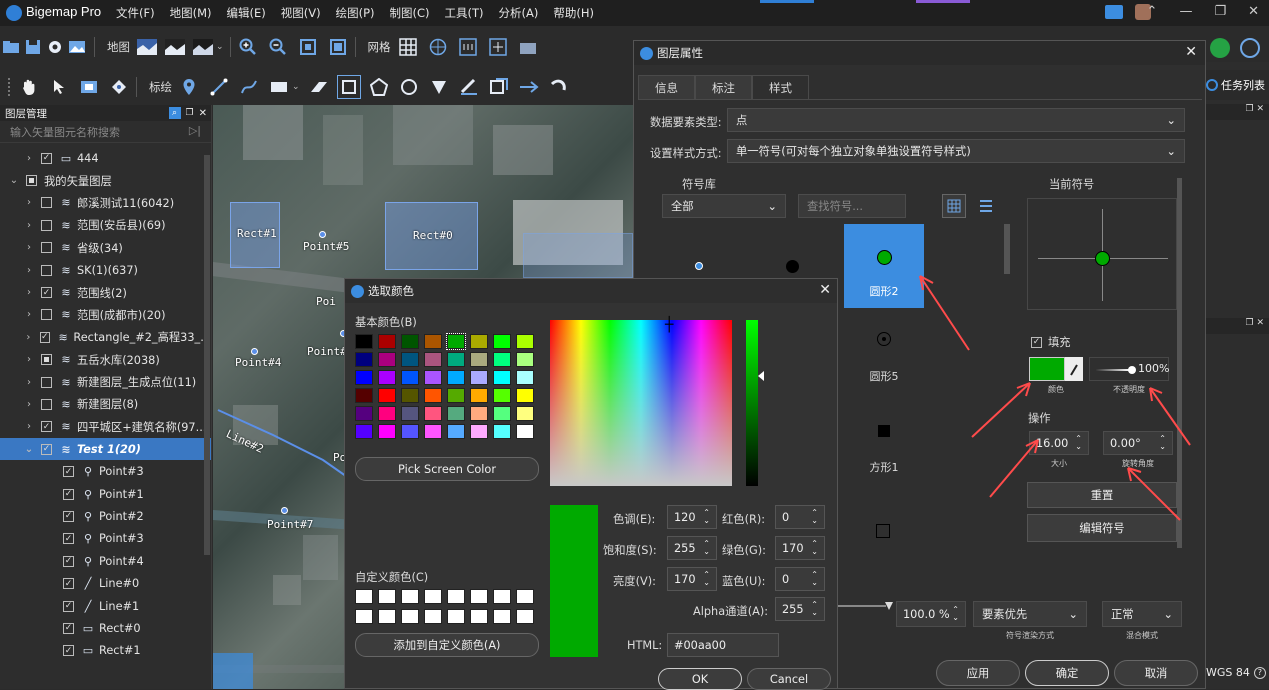 The image size is (1269, 690). Describe the element at coordinates (1129, 369) in the screenshot. I see `opacity-slider: 100%` at that location.